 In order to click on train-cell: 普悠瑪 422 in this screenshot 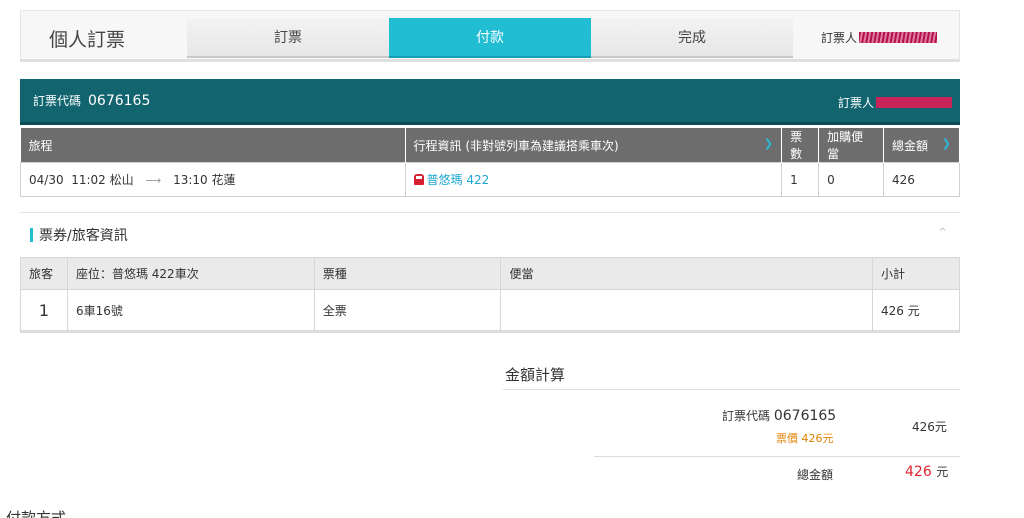, I will do `click(593, 179)`.